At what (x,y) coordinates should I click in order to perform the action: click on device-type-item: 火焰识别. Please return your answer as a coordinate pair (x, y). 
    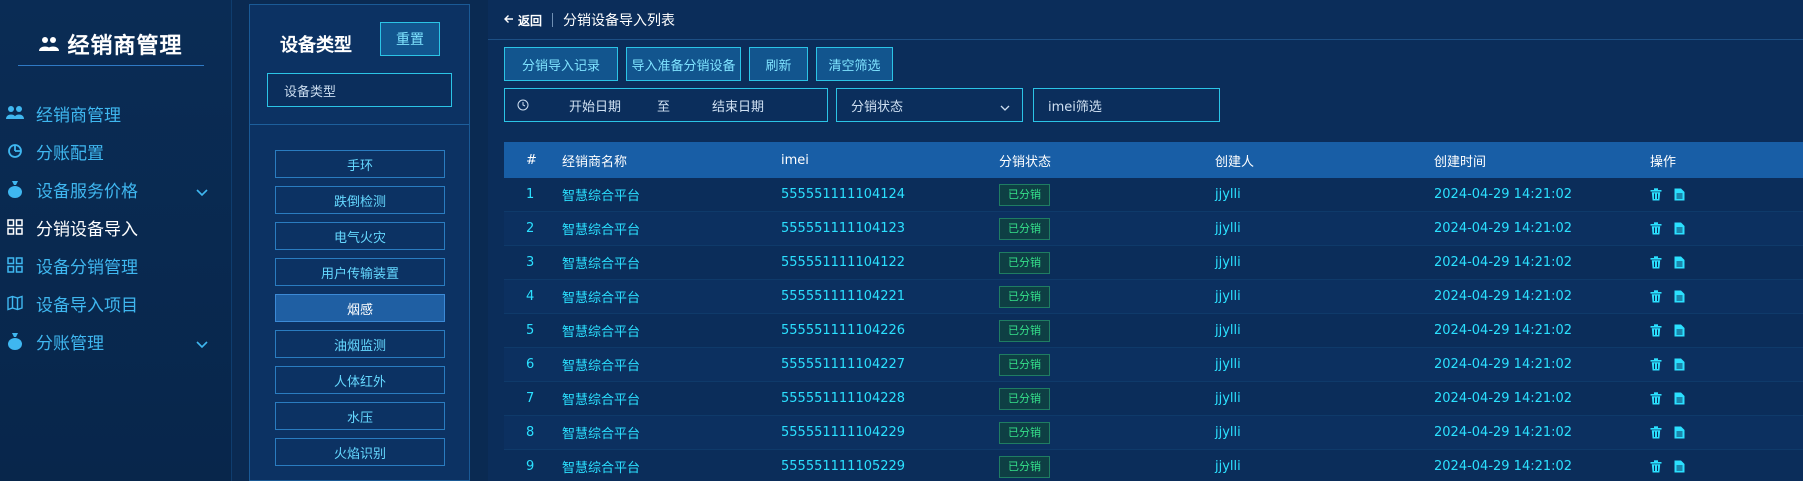
    Looking at the image, I should click on (360, 452).